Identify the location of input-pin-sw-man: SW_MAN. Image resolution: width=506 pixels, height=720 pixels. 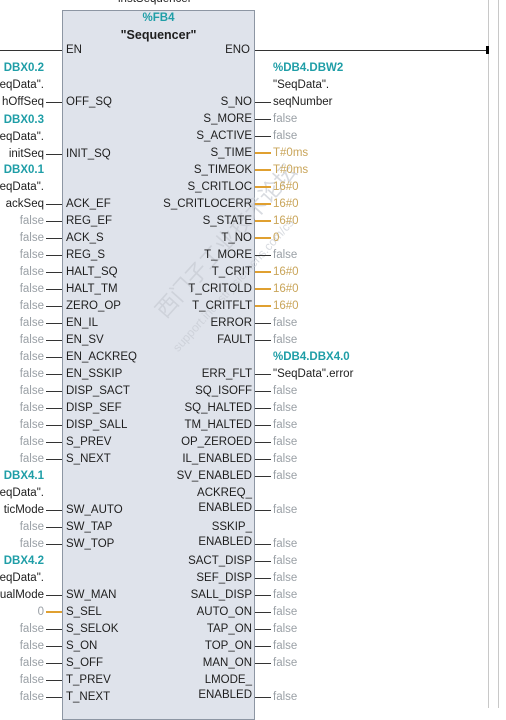
(91, 595).